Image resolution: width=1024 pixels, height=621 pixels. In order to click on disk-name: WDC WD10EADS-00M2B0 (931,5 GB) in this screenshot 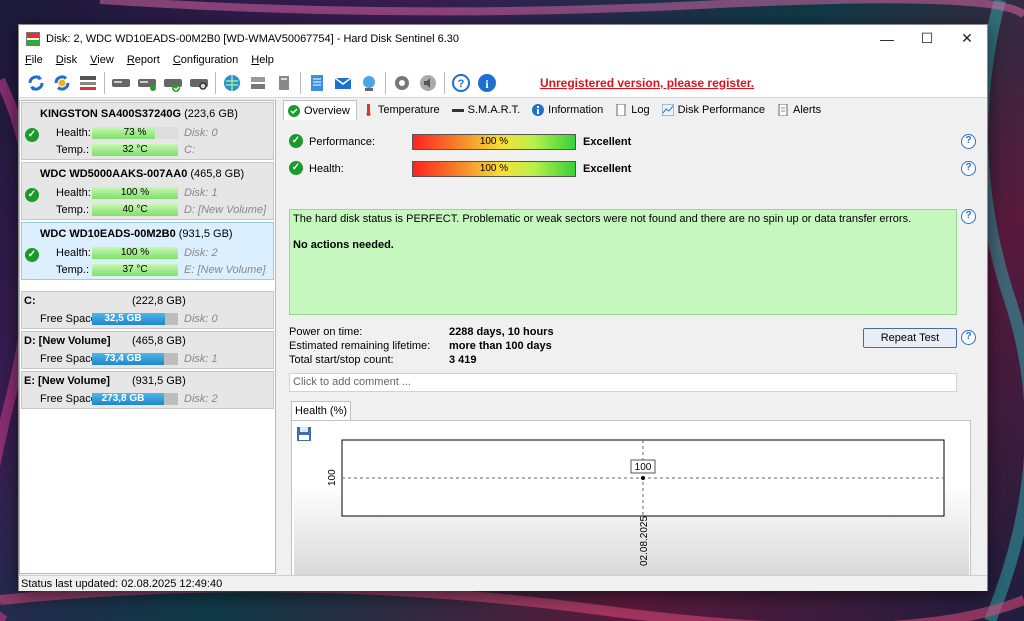, I will do `click(136, 234)`.